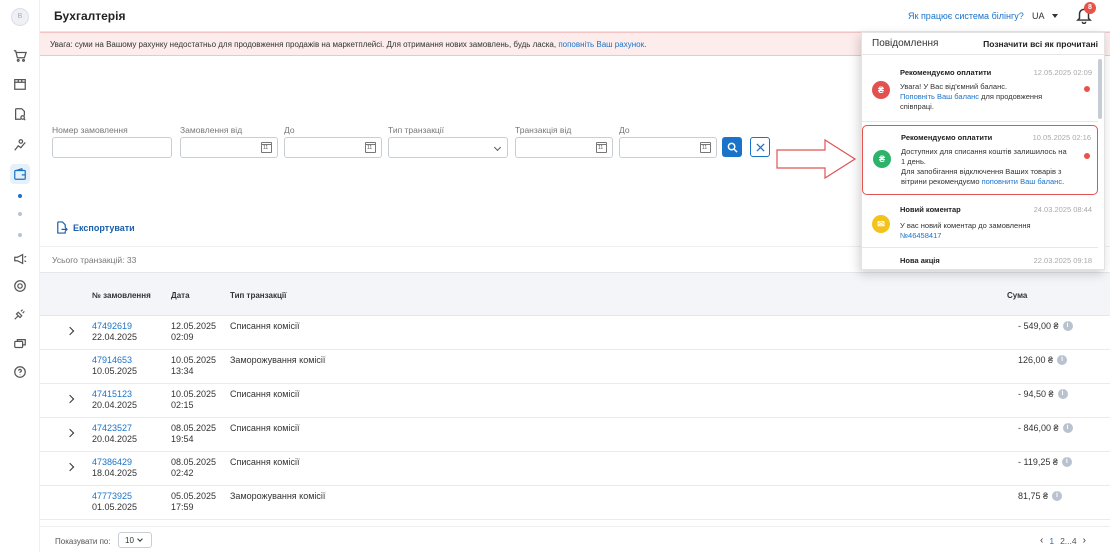 This screenshot has height=552, width=1110. I want to click on order-date: 10.05.2025, so click(115, 371).